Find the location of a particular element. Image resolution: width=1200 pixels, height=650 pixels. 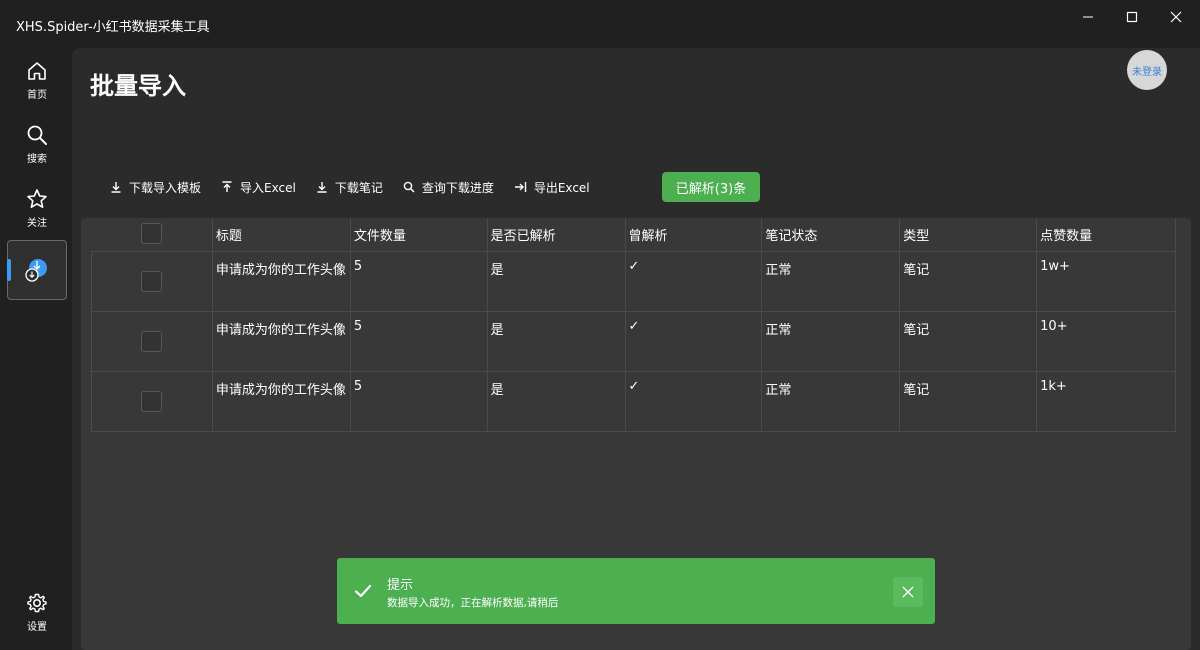

sidebar-item-batch-import is located at coordinates (37, 270).